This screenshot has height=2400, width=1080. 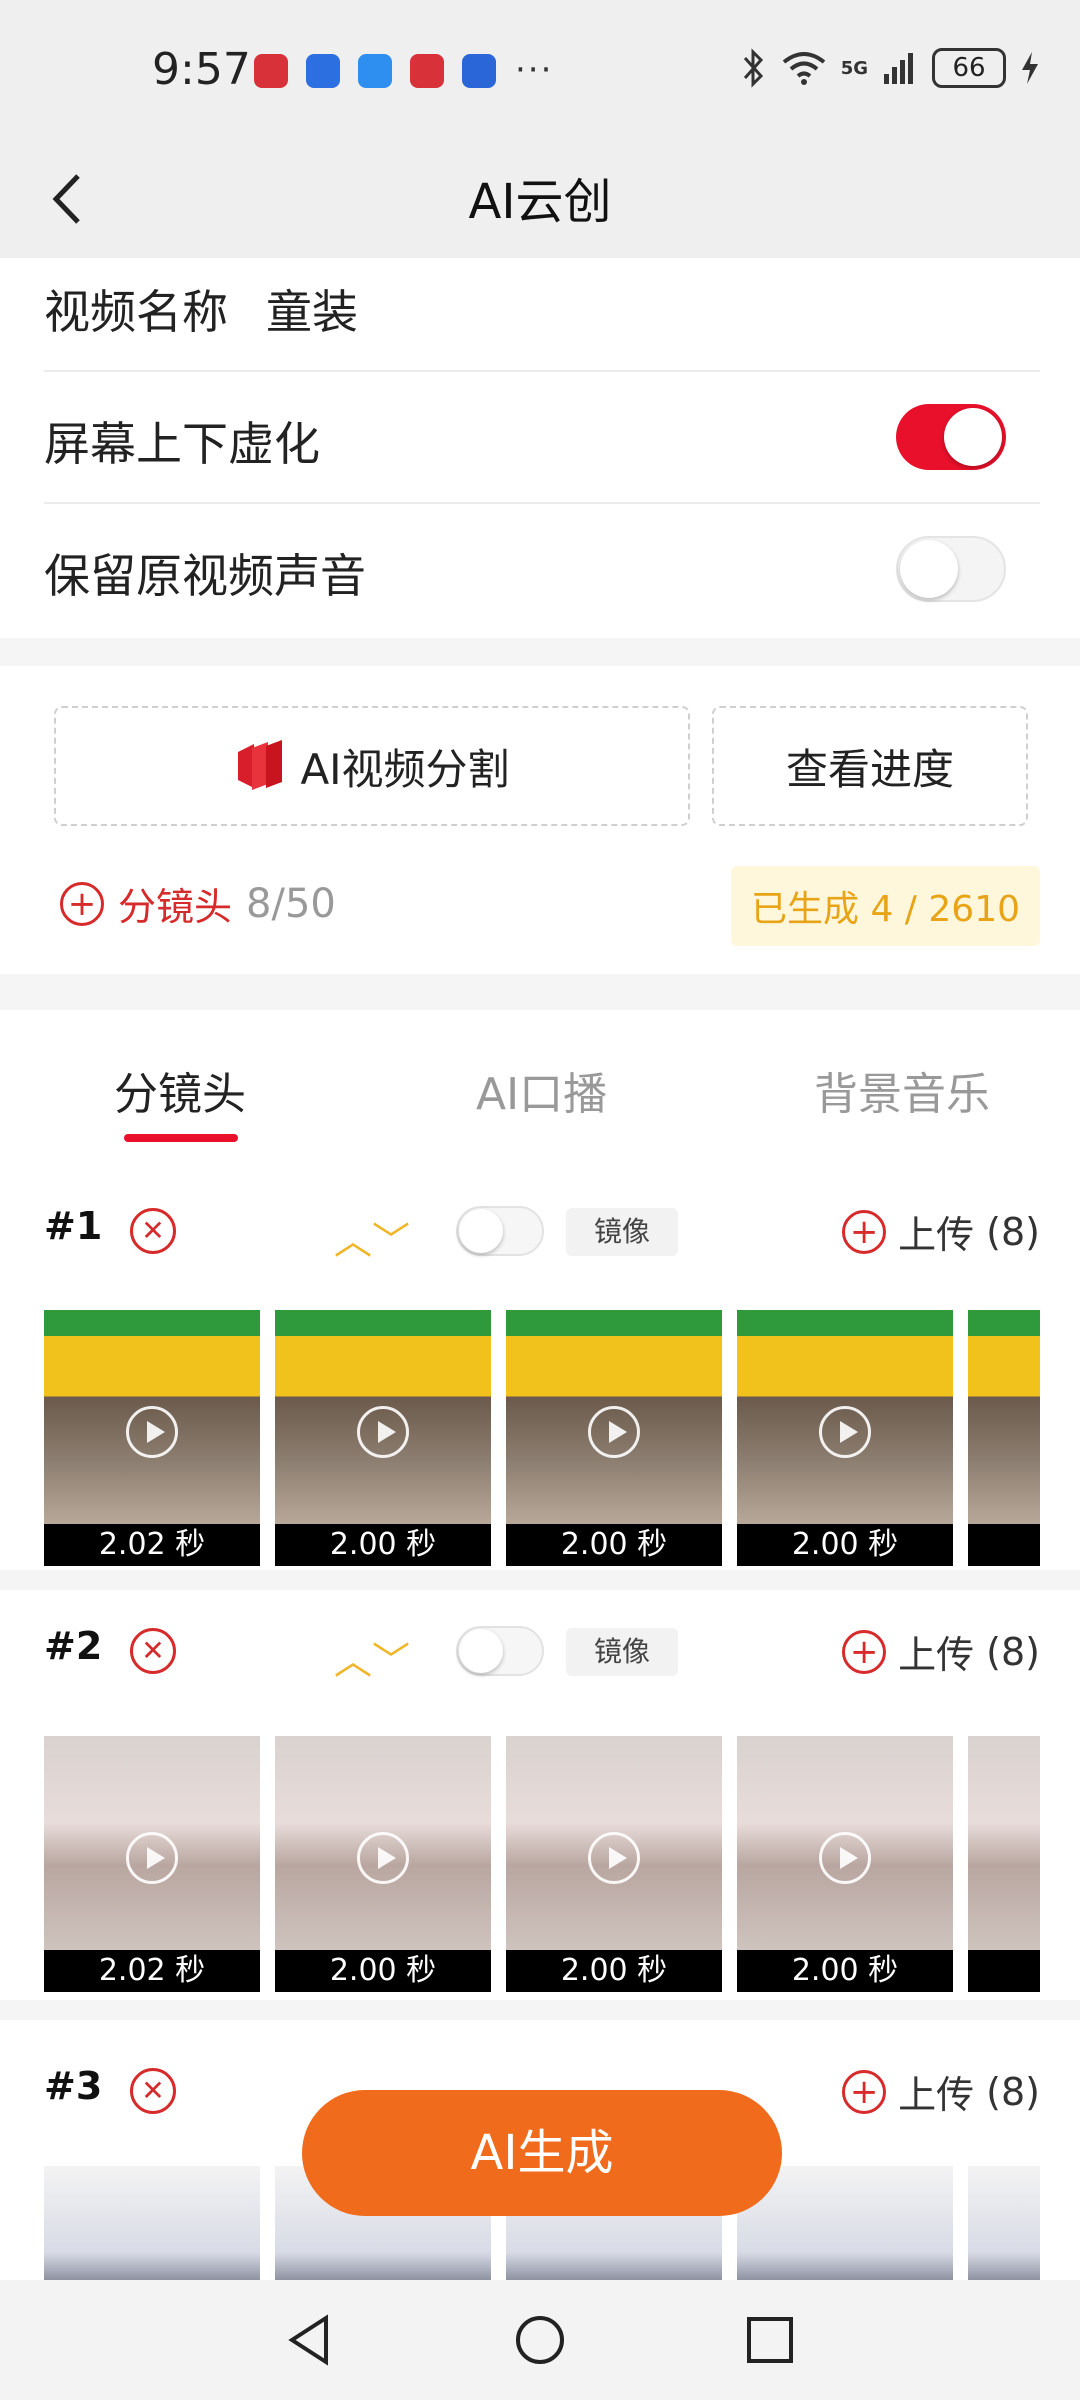 I want to click on ai-split-label: AI视频分割, so click(x=405, y=769).